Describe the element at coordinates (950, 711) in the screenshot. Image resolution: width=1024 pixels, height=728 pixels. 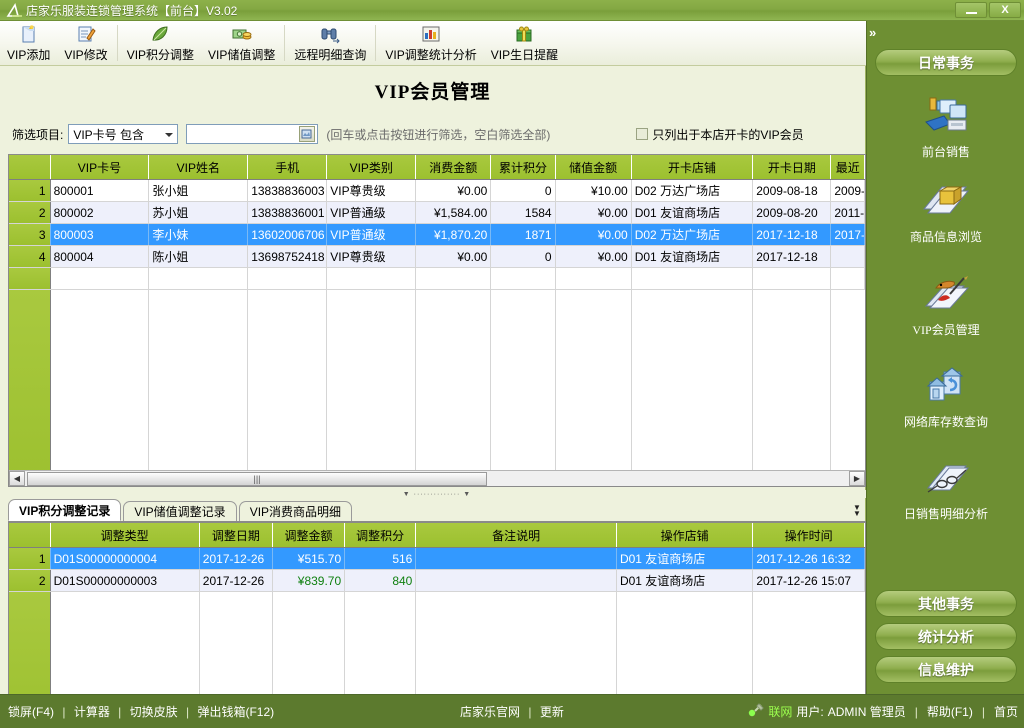
I see `status-help: 帮助(F1)` at that location.